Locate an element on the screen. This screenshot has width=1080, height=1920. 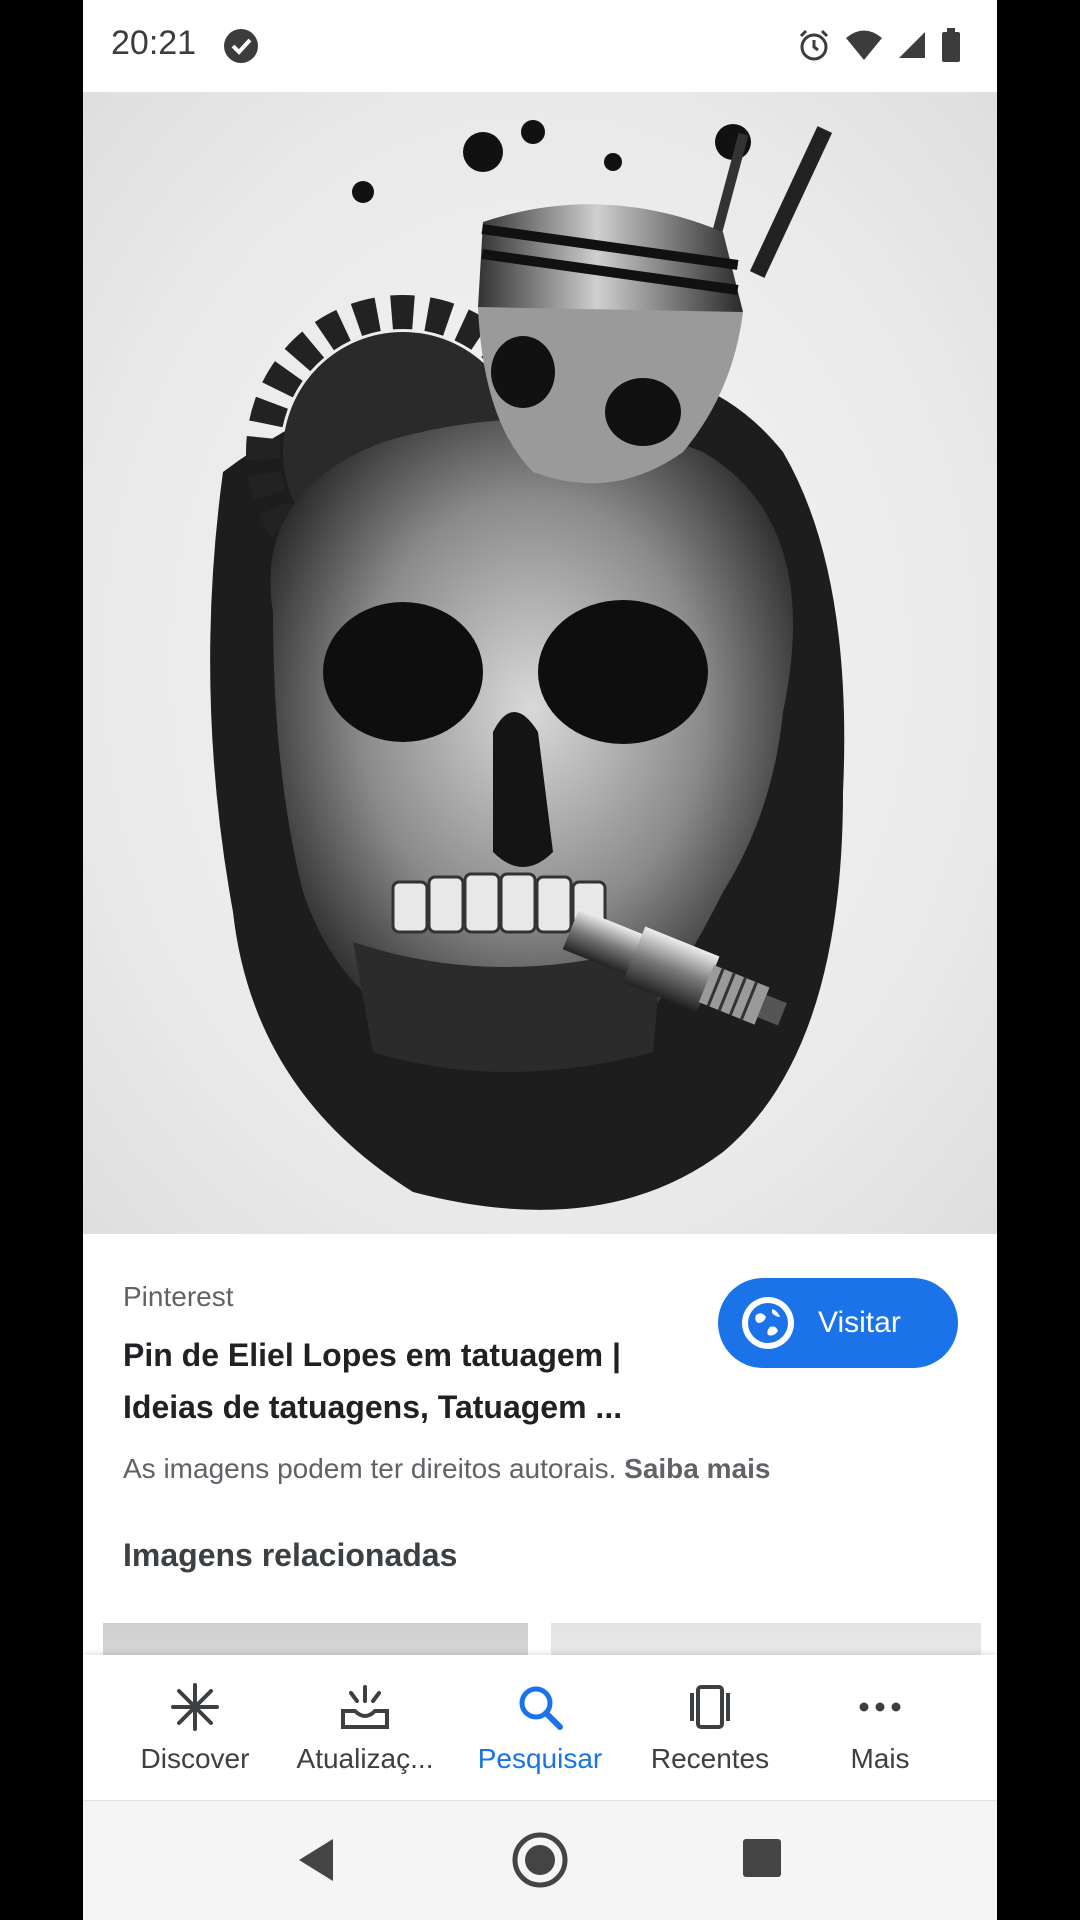
visit-button: Visitar is located at coordinates (838, 1323).